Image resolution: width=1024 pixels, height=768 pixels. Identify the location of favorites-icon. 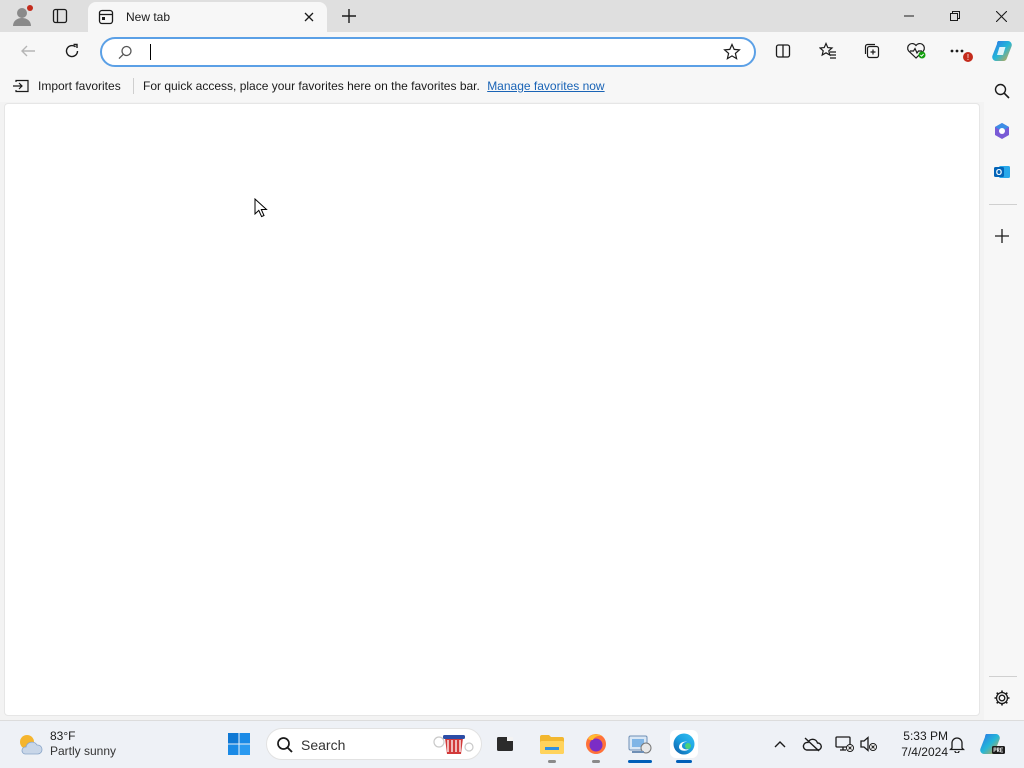
(827, 50).